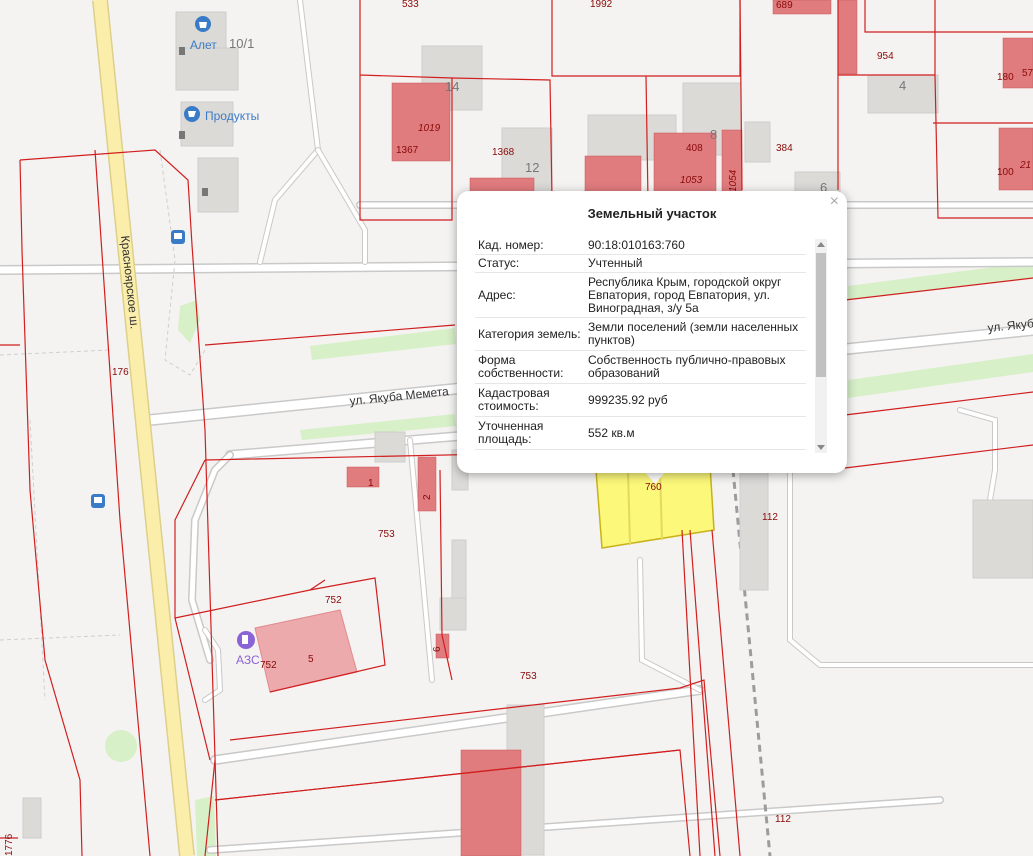 The width and height of the screenshot is (1033, 856). Describe the element at coordinates (733, 180) in the screenshot. I see `parcel-label: 1054` at that location.